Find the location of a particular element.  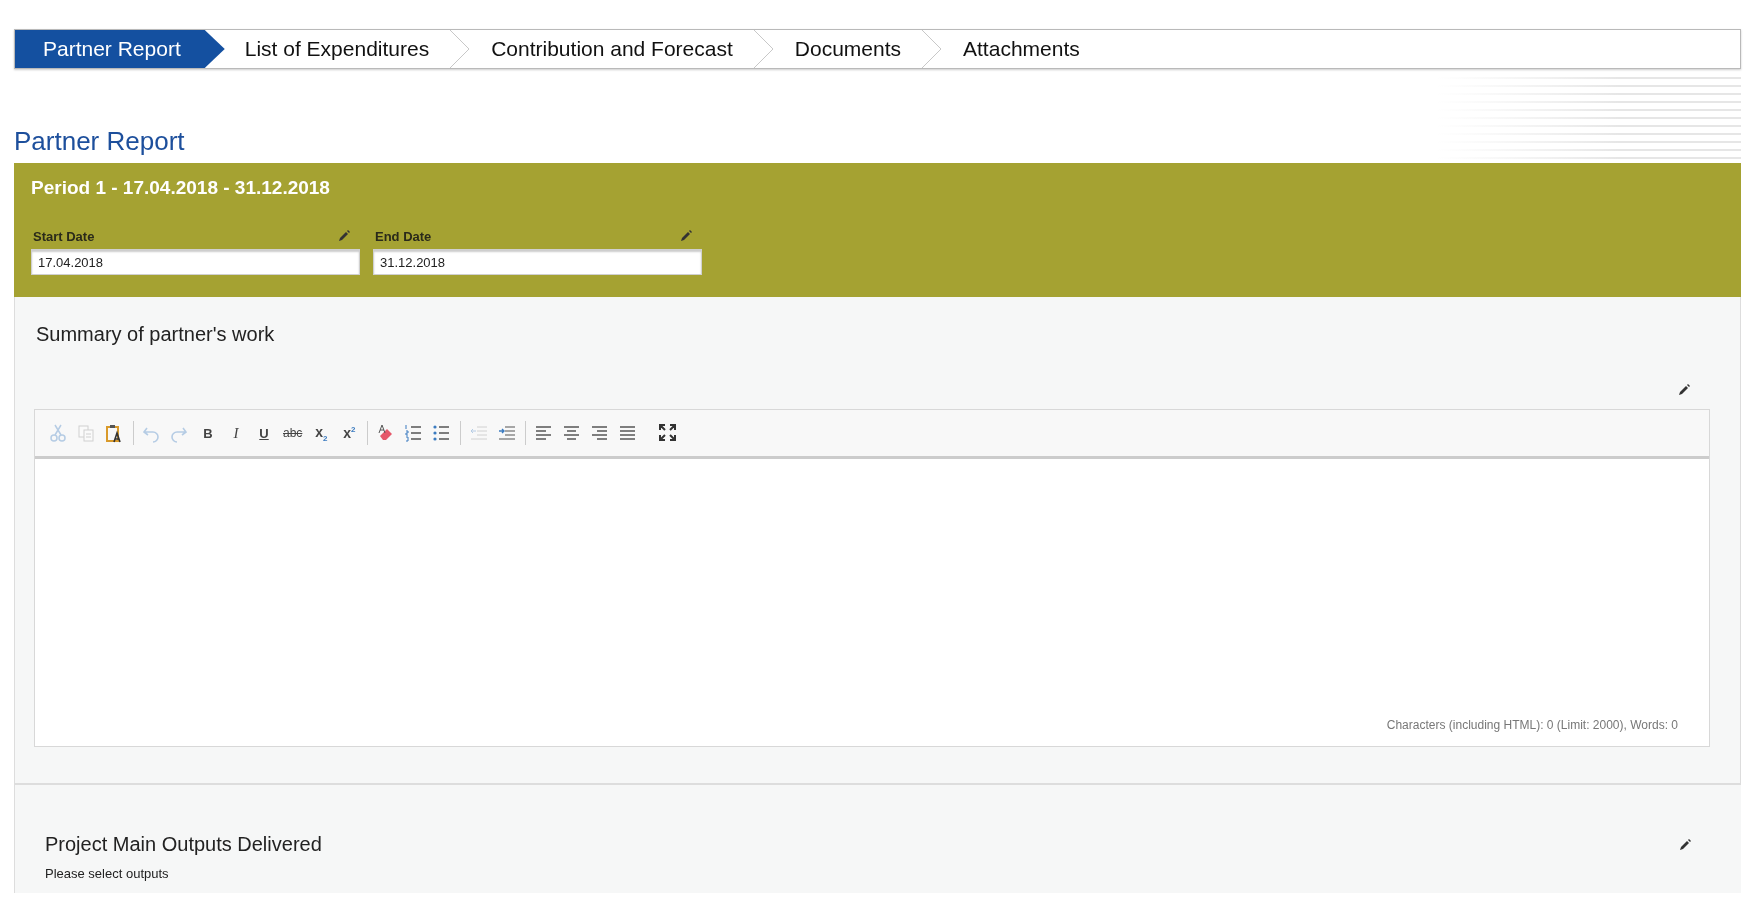

section-title: Summary of partner's work is located at coordinates (156, 334).